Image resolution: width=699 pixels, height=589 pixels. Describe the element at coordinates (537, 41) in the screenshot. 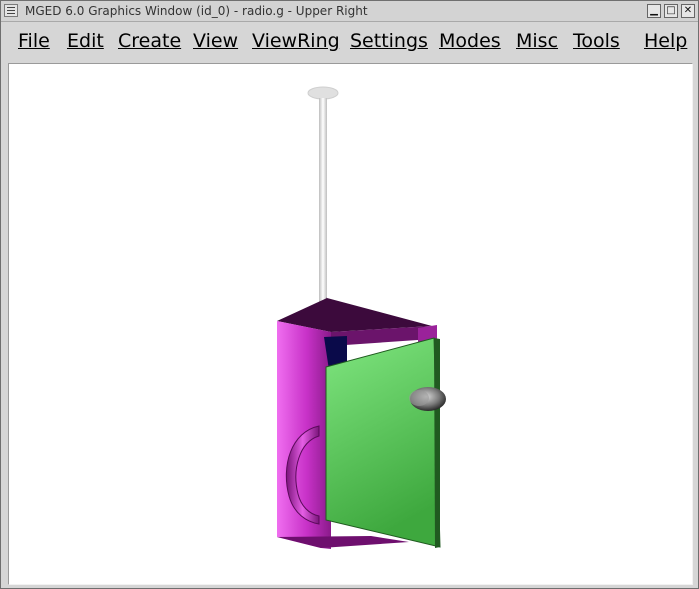

I see `menu-misc: Misc` at that location.